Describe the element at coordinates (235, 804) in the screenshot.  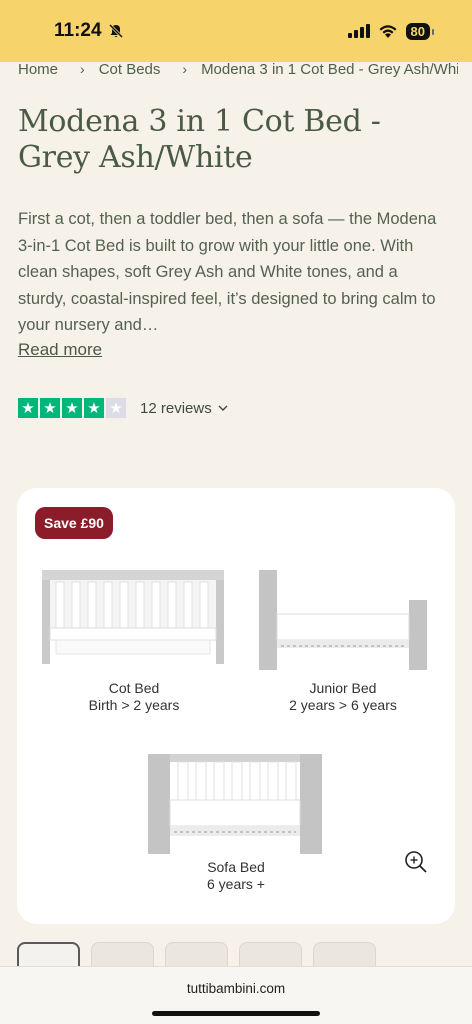
I see `sofa-bed-image` at that location.